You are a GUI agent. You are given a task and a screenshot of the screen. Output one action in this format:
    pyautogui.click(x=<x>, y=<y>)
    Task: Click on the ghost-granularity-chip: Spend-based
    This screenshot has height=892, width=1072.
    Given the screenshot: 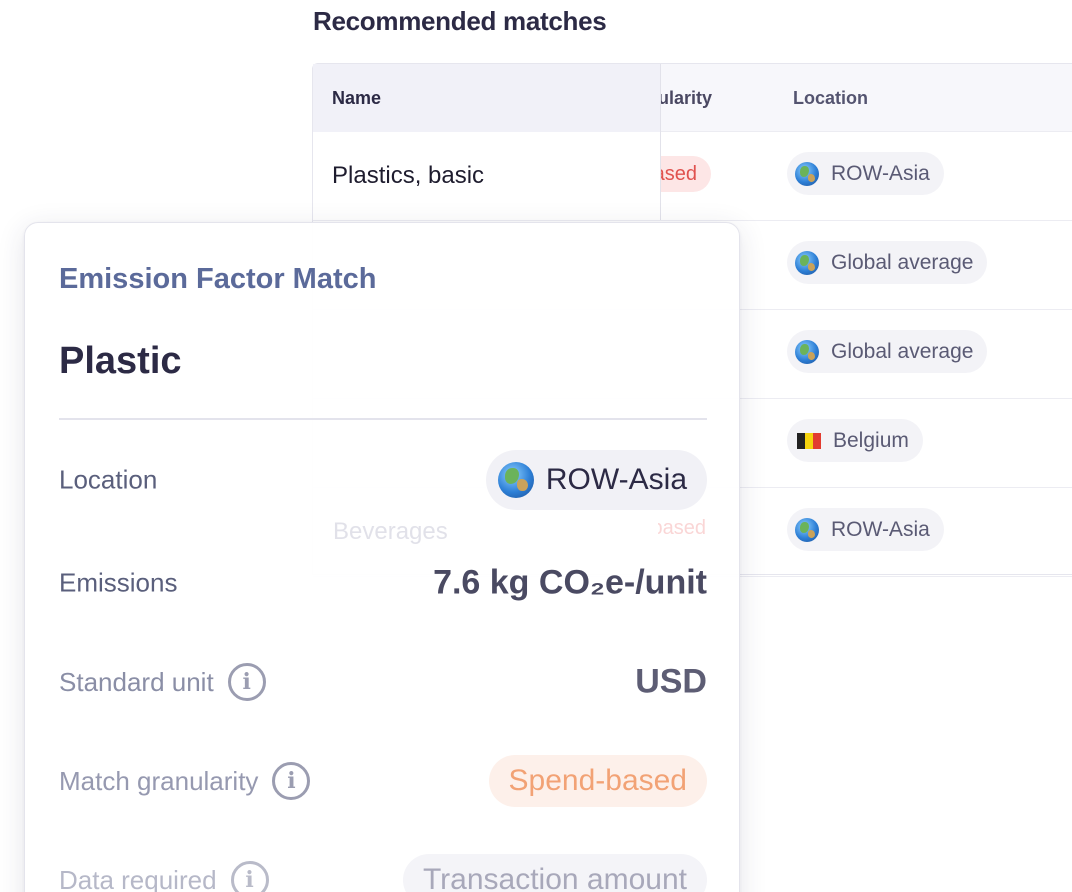 What is the action you would take?
    pyautogui.click(x=682, y=528)
    